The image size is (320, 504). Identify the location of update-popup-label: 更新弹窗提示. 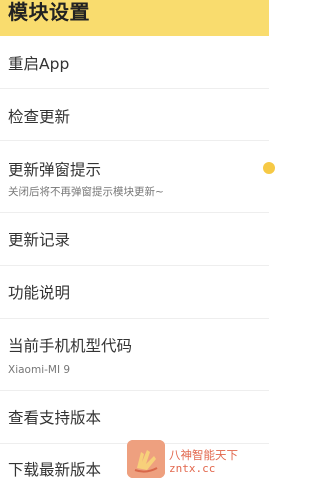
(55, 170).